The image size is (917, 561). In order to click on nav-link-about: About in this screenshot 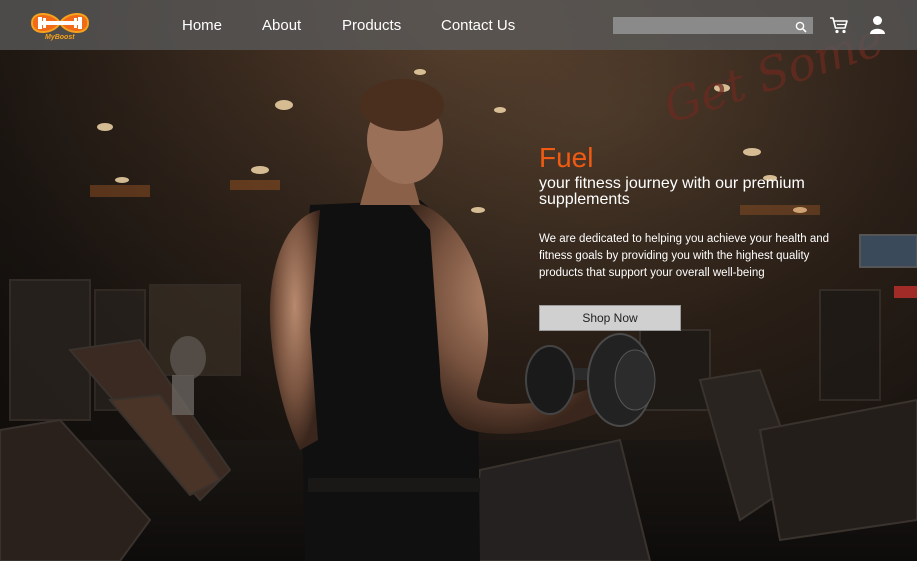, I will do `click(281, 25)`.